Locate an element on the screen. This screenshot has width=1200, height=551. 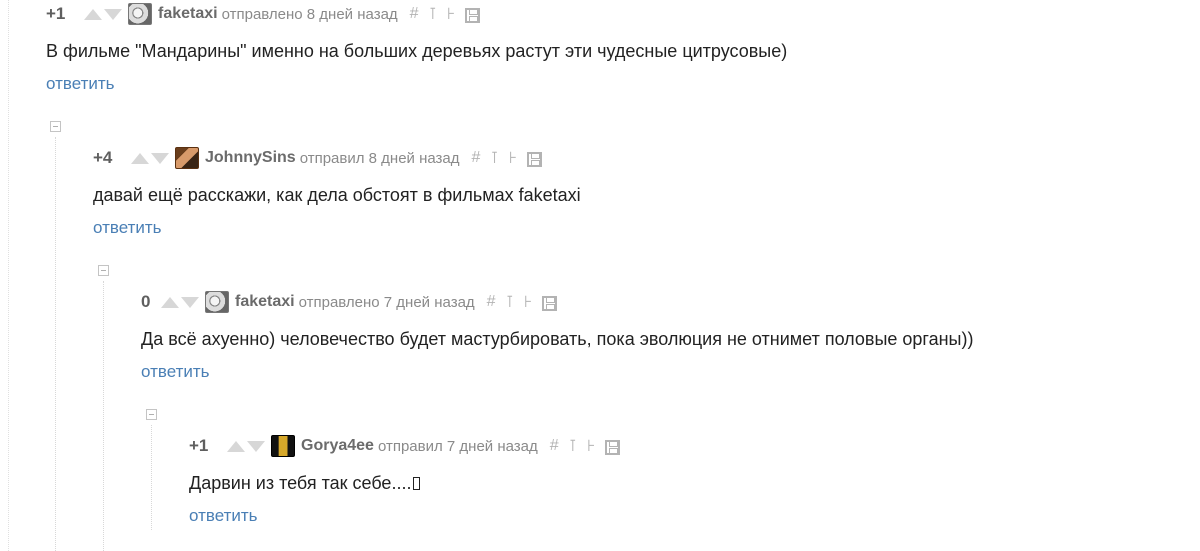
comment-header: 0 faketaxi отправлено 7 дней назад # ⊺ ⊦ is located at coordinates (557, 302).